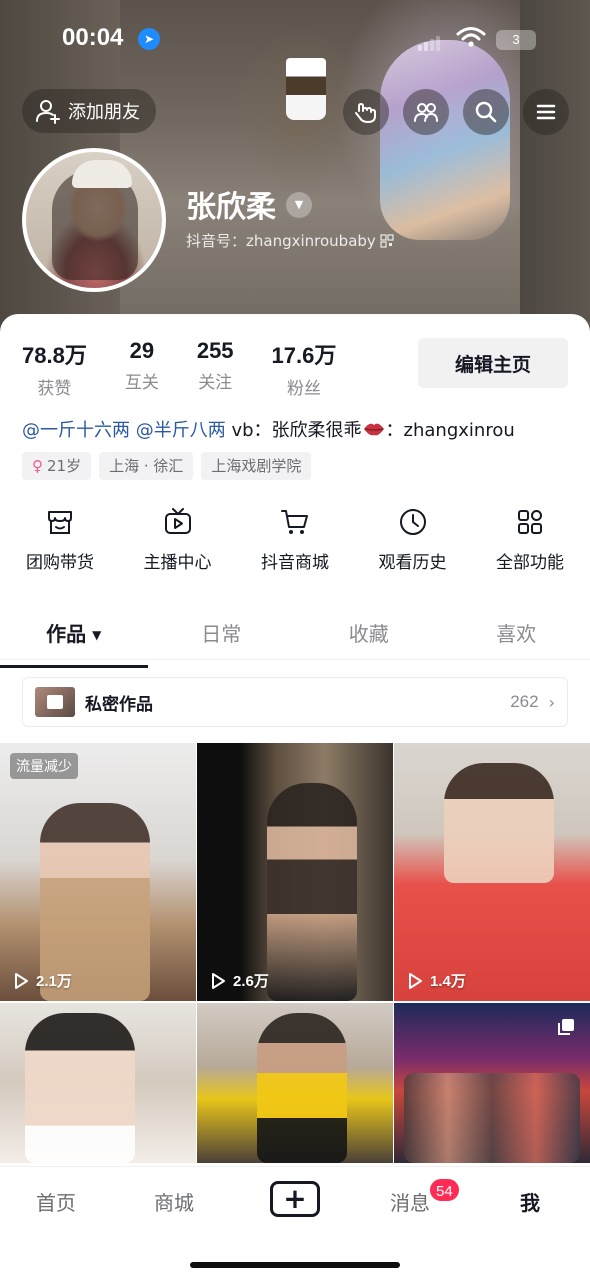 This screenshot has width=590, height=1280. I want to click on tag-school: 上海戏剧学院, so click(256, 466).